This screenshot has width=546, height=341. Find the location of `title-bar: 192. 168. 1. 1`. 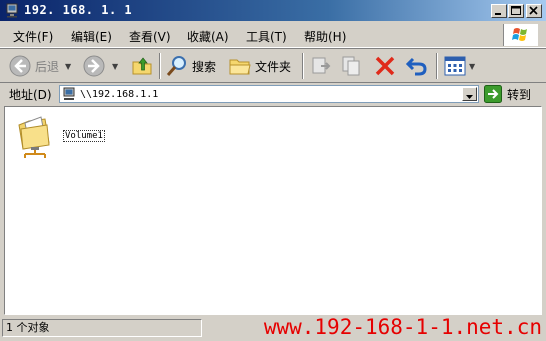

title-bar: 192. 168. 1. 1 is located at coordinates (273, 10).